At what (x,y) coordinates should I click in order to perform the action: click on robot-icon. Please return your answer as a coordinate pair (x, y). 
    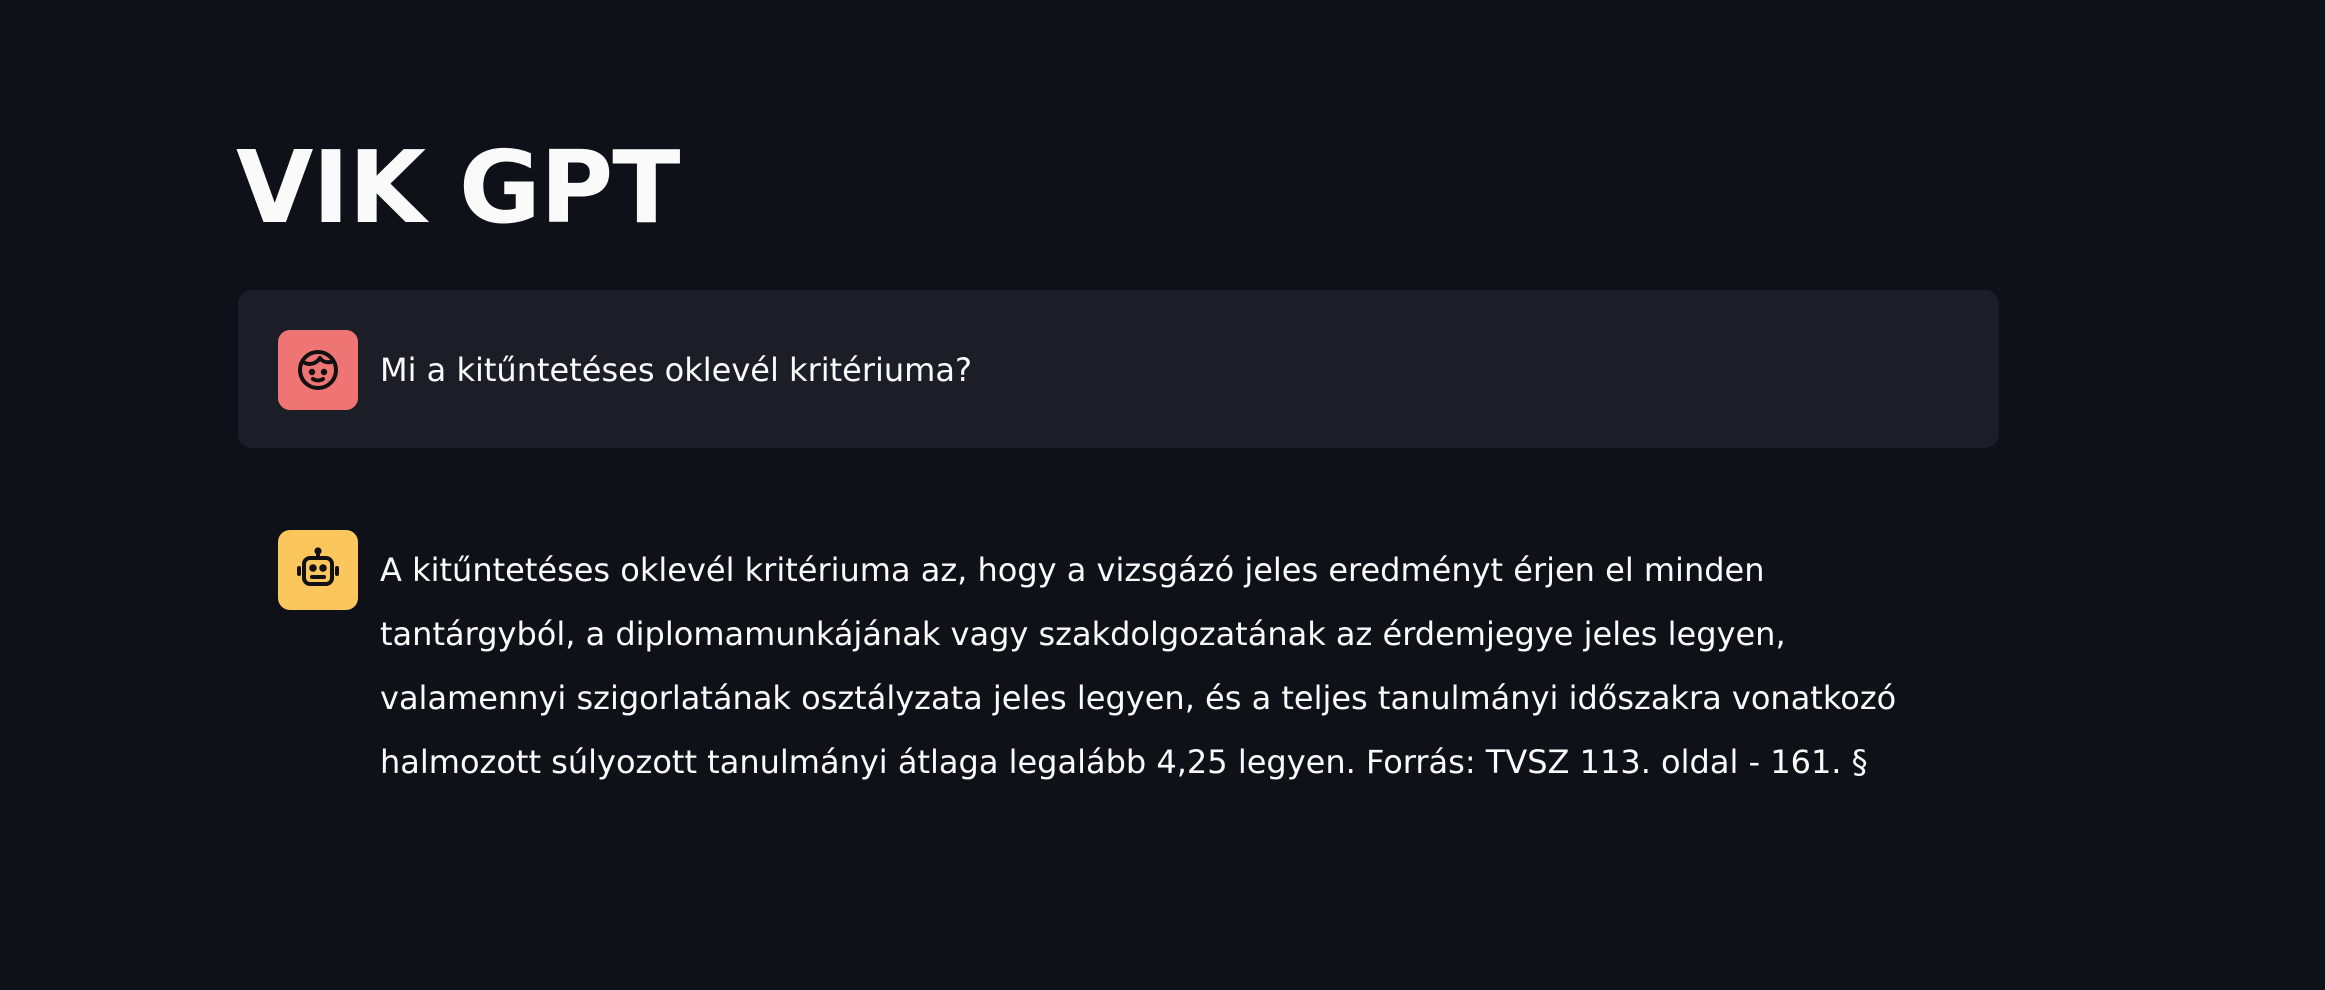
    Looking at the image, I should click on (318, 566).